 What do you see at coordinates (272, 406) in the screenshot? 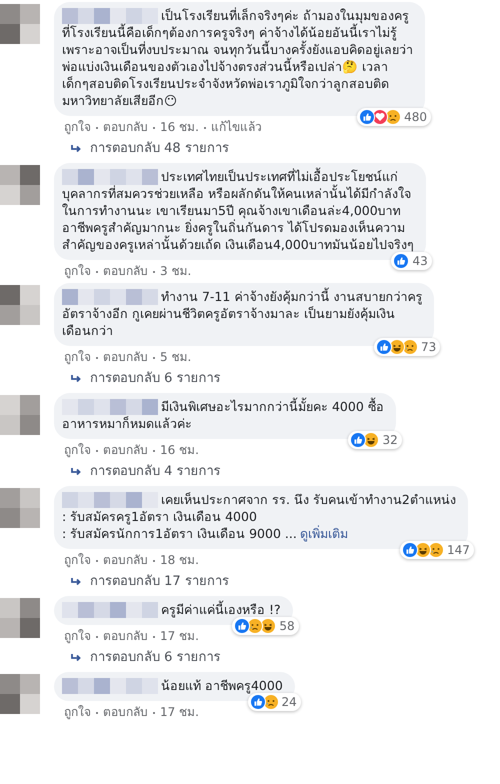
I see `comment-text: มีเงินพิเศษอะไรมากกว่านี้มั้ยคะ 4000 ซื้อ` at bounding box center [272, 406].